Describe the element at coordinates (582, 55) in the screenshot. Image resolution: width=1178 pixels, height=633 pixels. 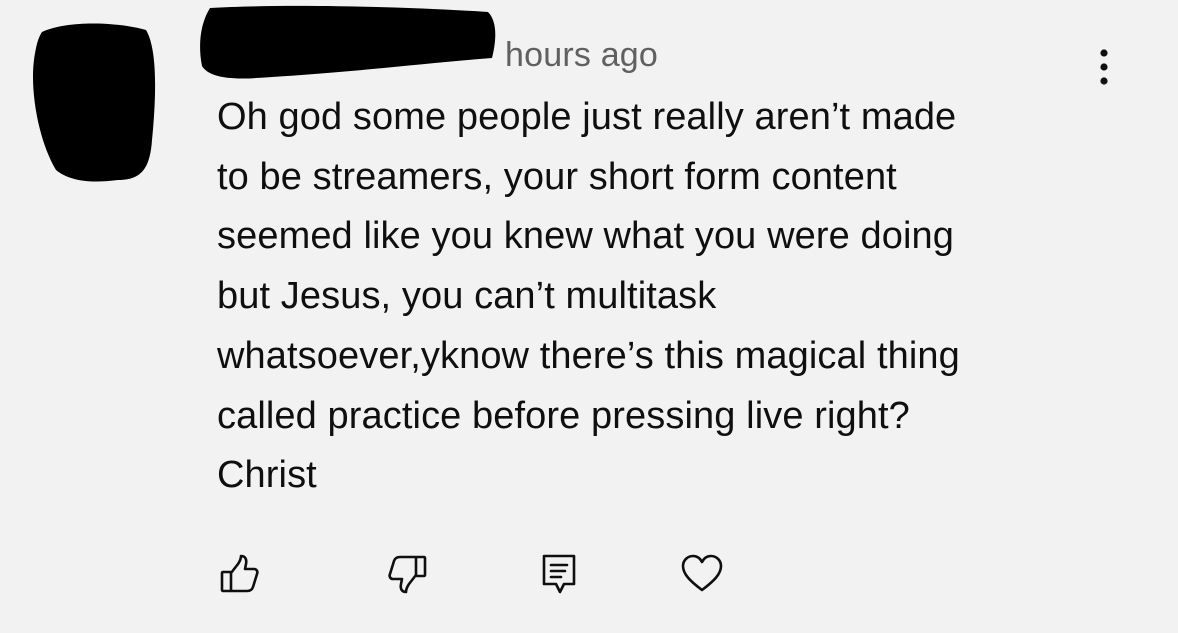
I see `comment-timestamp: hours ago` at that location.